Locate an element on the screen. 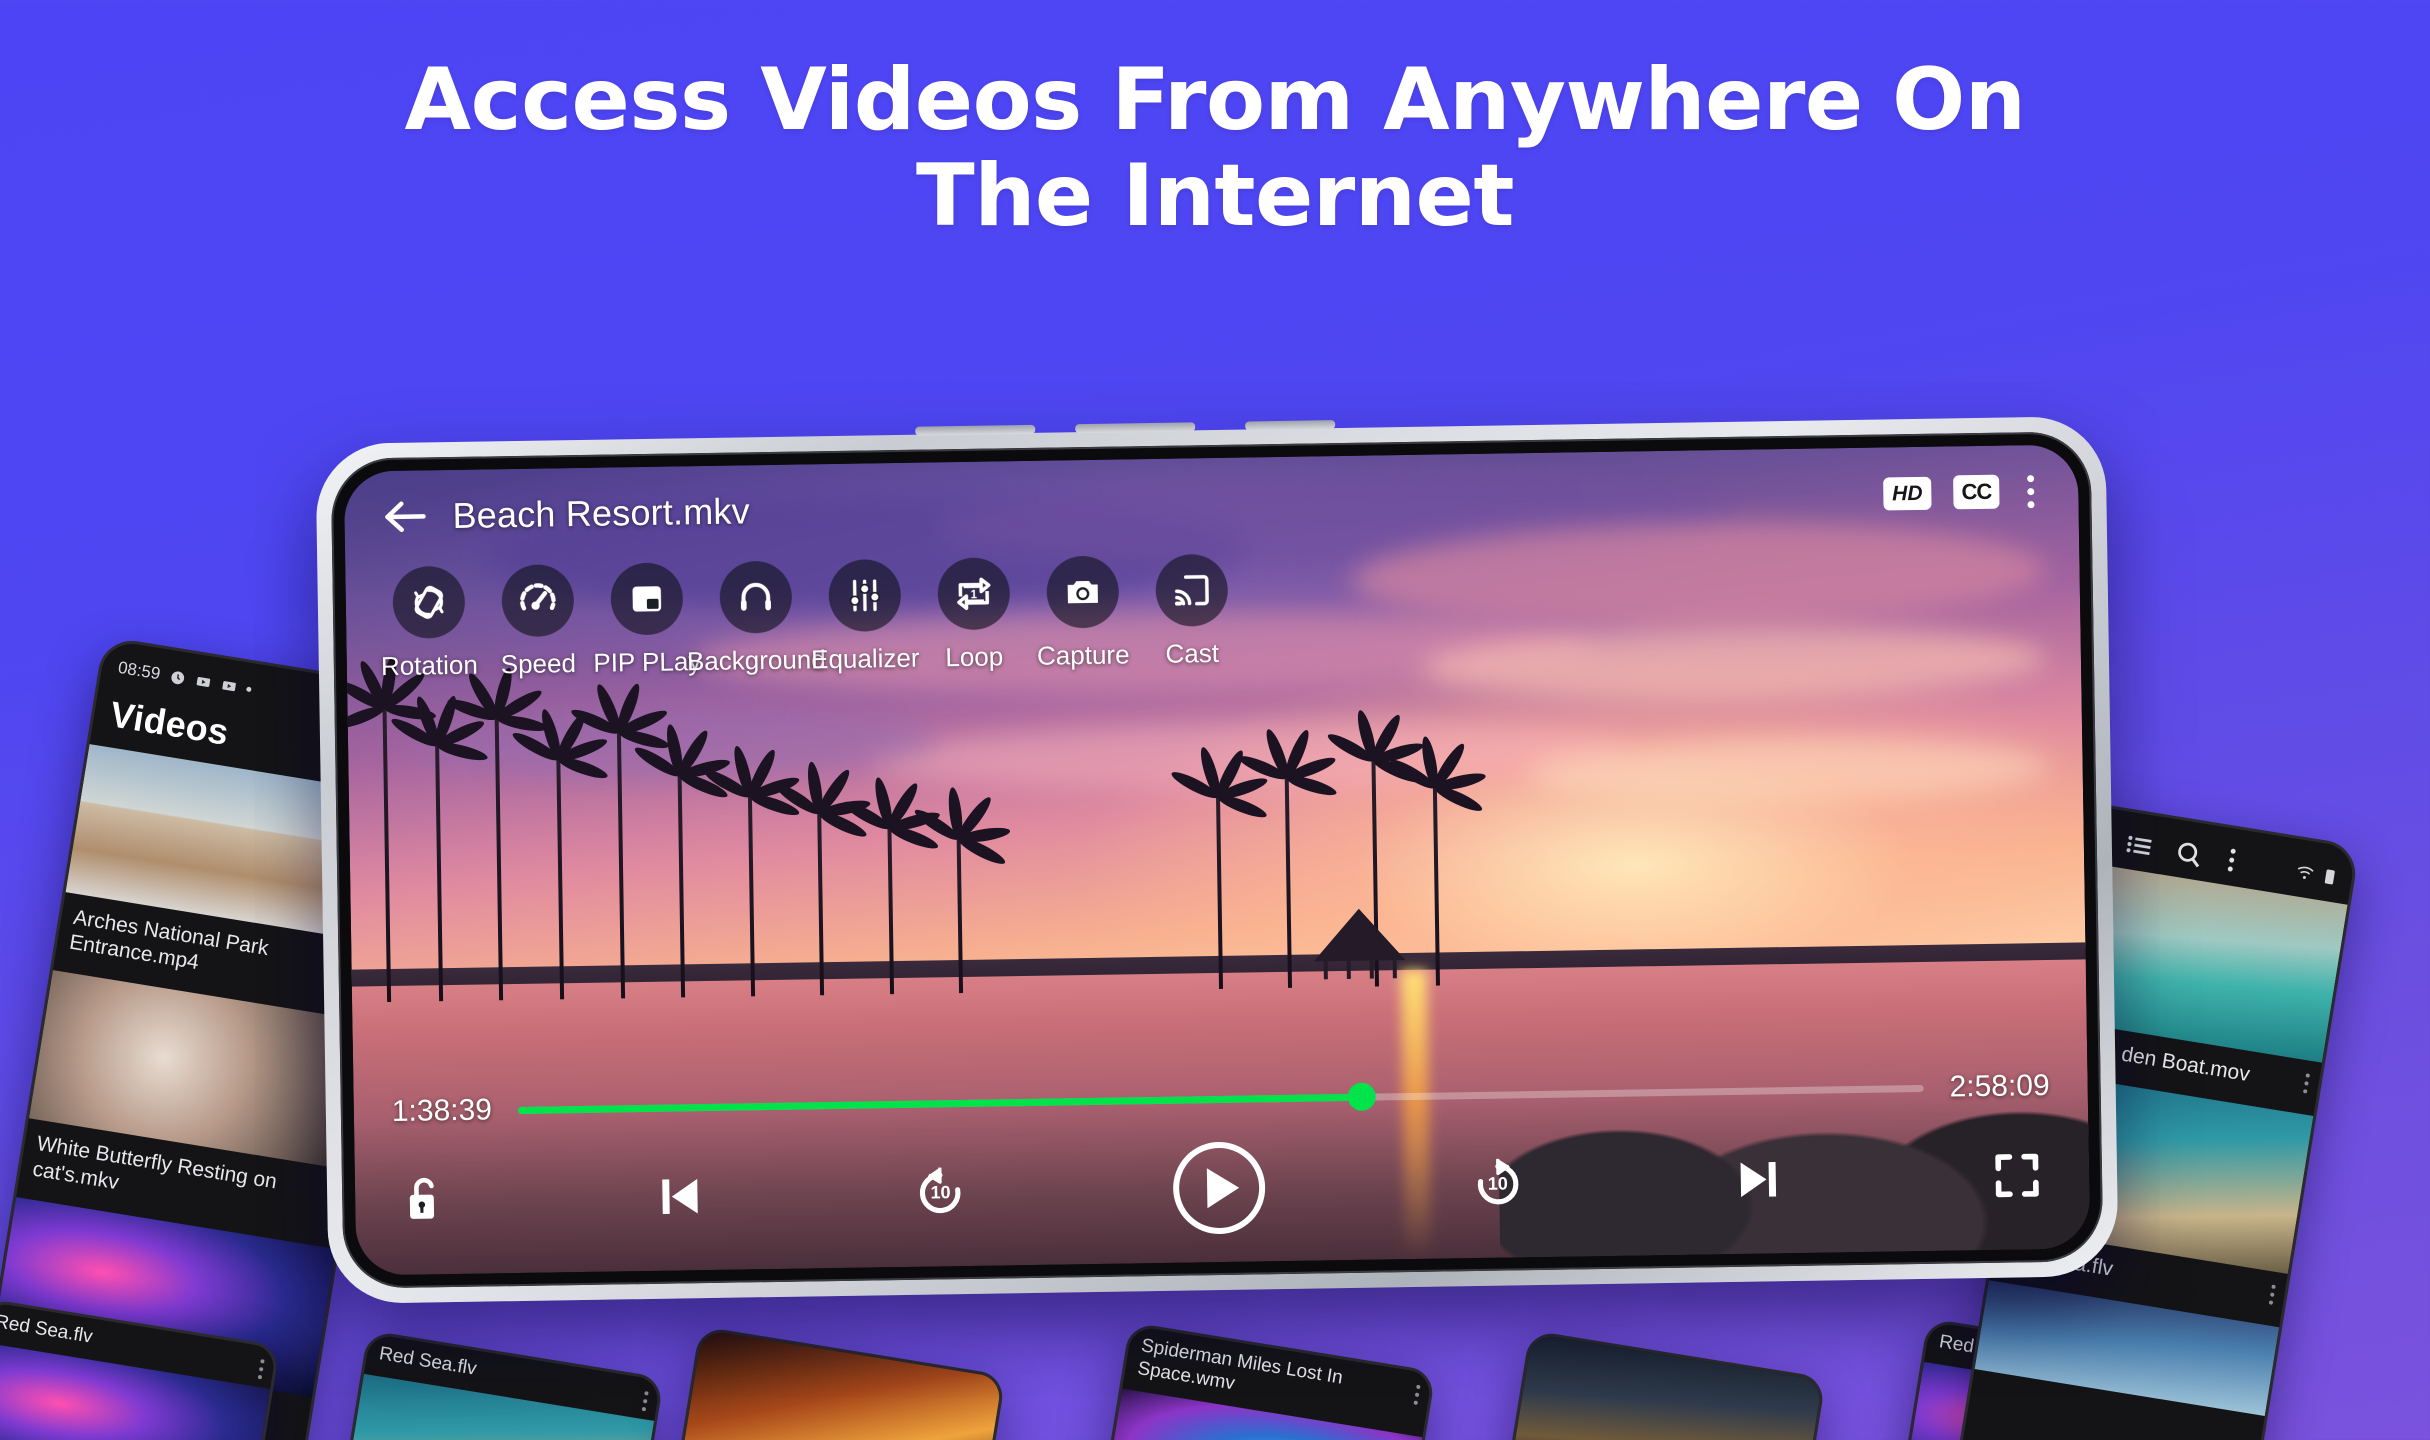  progress-thumb is located at coordinates (1361, 1096).